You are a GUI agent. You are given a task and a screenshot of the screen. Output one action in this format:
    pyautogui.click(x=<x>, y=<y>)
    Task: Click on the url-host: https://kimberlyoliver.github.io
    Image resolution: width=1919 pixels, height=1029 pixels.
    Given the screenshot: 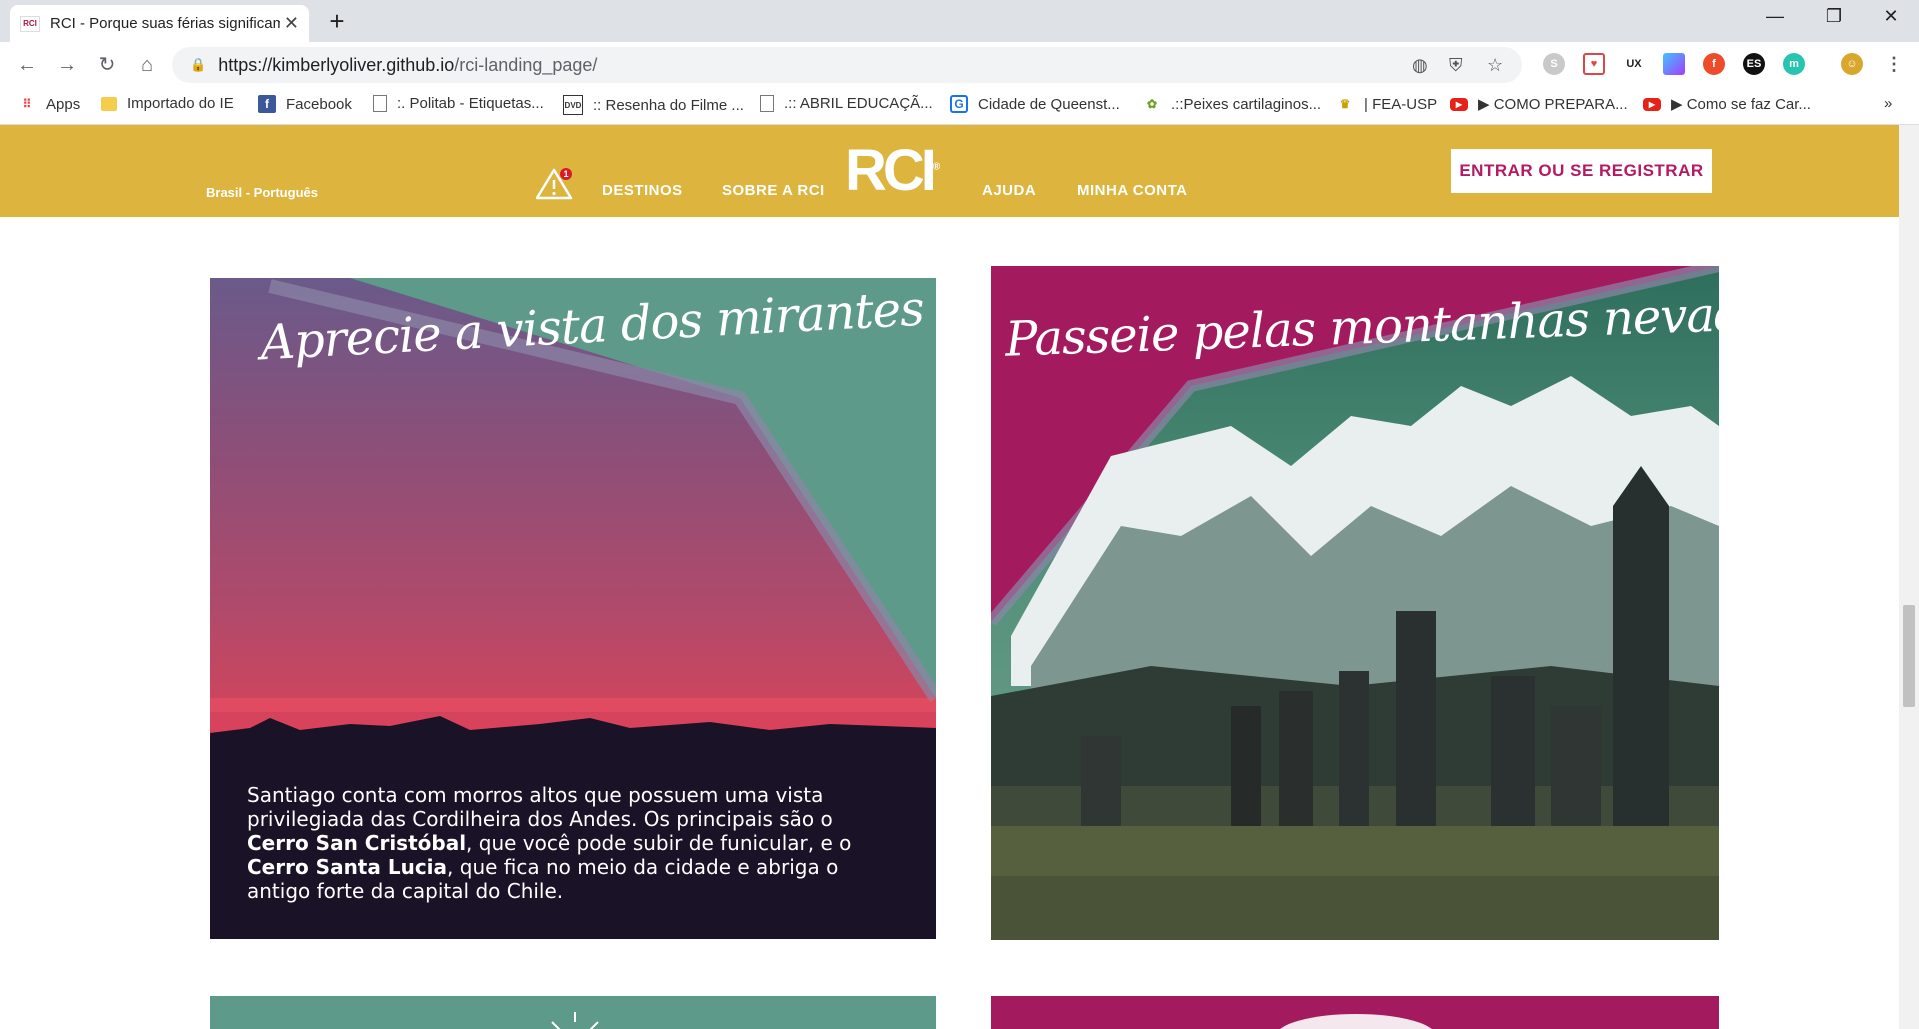 What is the action you would take?
    pyautogui.click(x=336, y=64)
    